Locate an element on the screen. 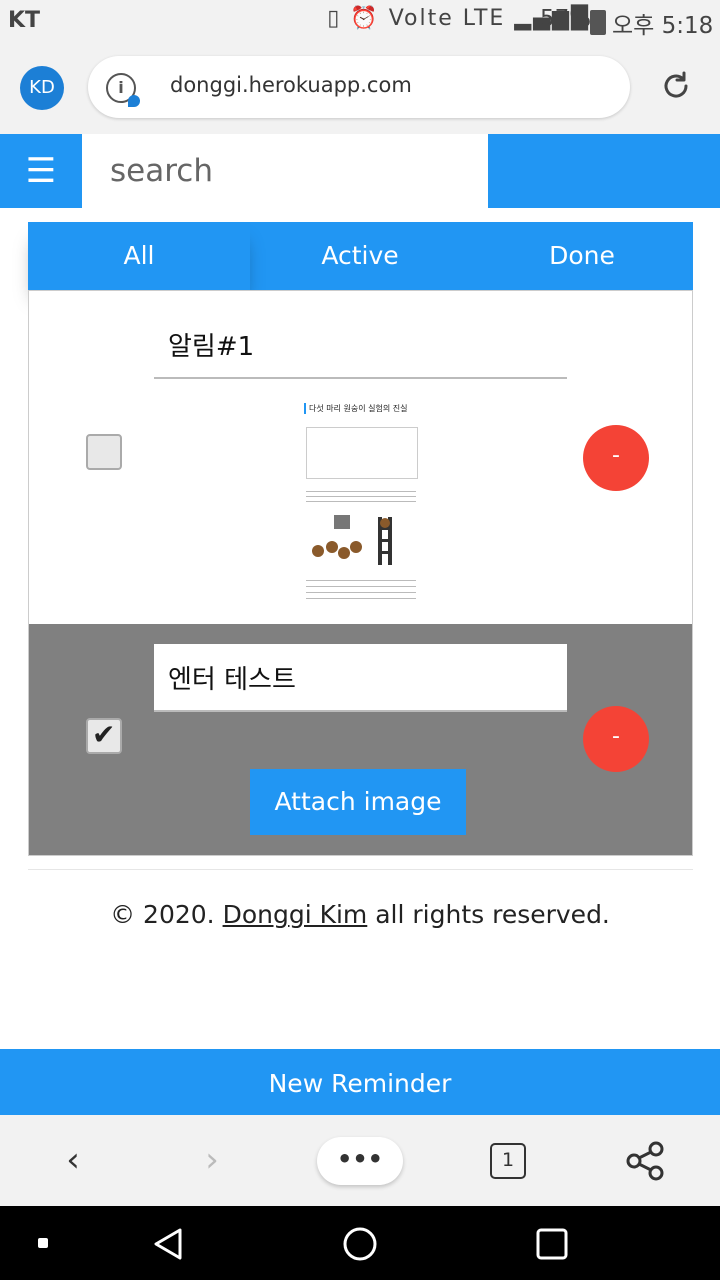  attached-image-footer is located at coordinates (361, 589).